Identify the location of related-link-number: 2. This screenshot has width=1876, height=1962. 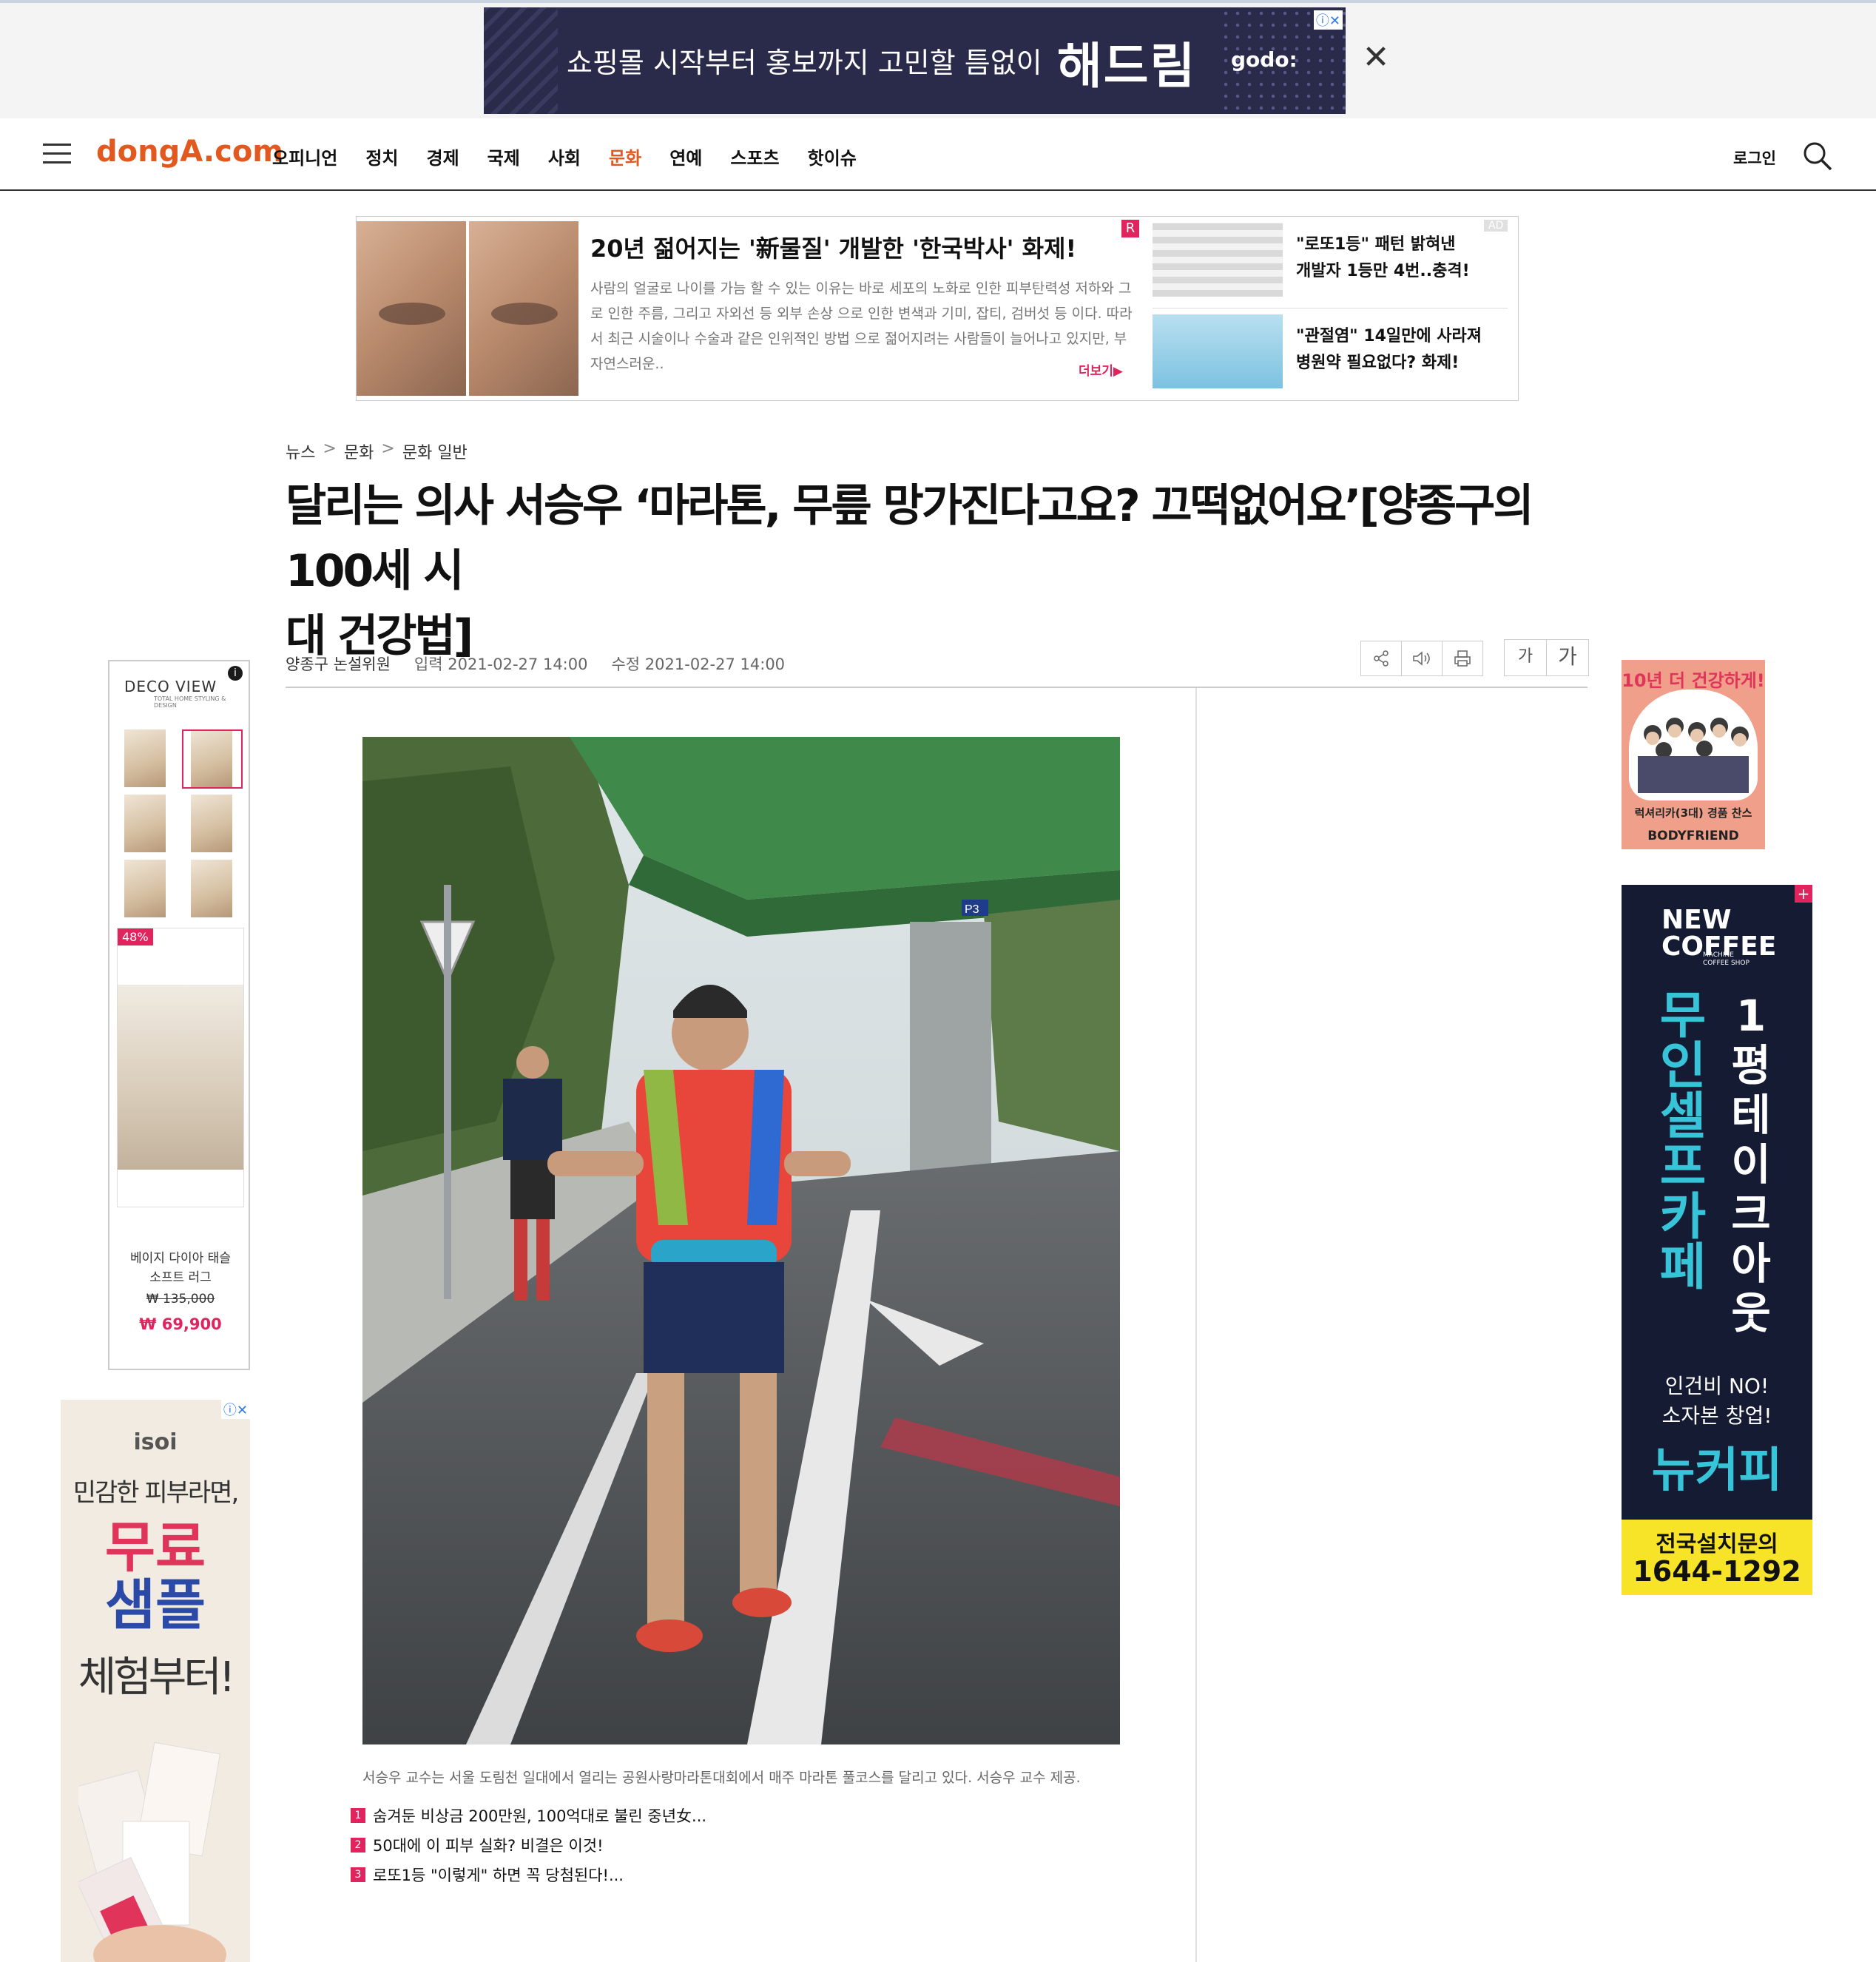
(358, 1846).